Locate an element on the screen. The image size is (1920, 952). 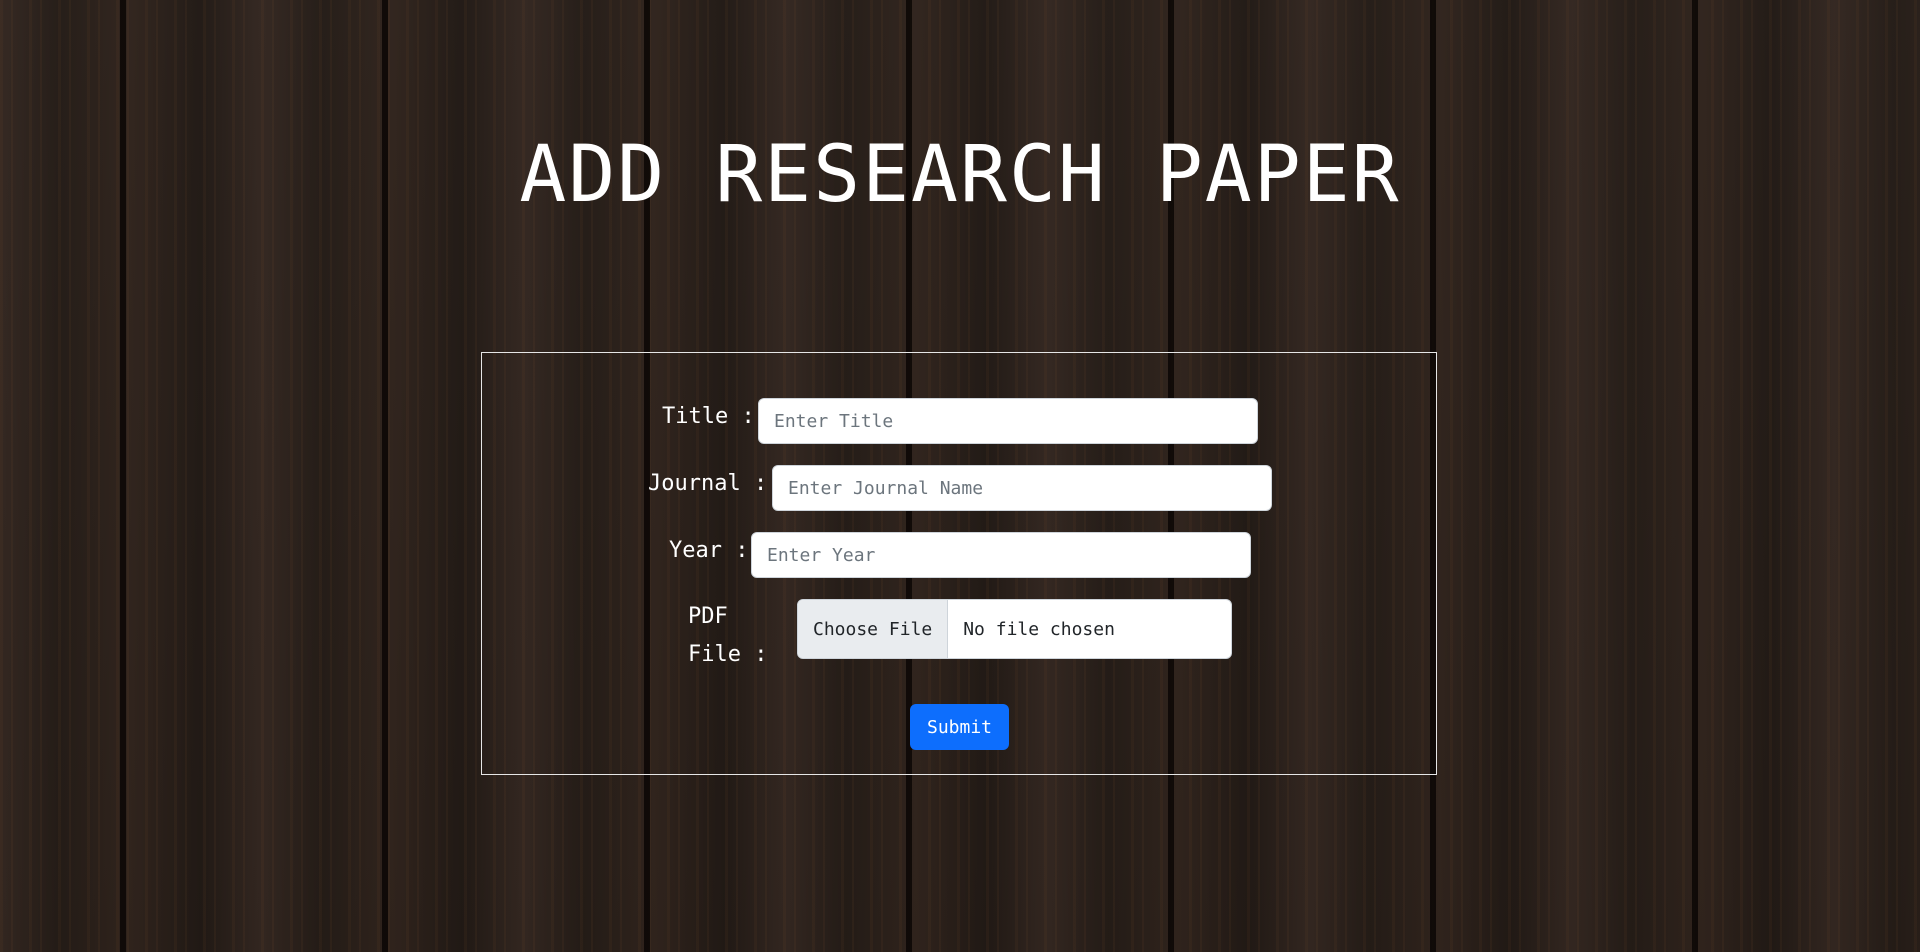
pdf-file-input: Choose File No file chosen is located at coordinates (1014, 629).